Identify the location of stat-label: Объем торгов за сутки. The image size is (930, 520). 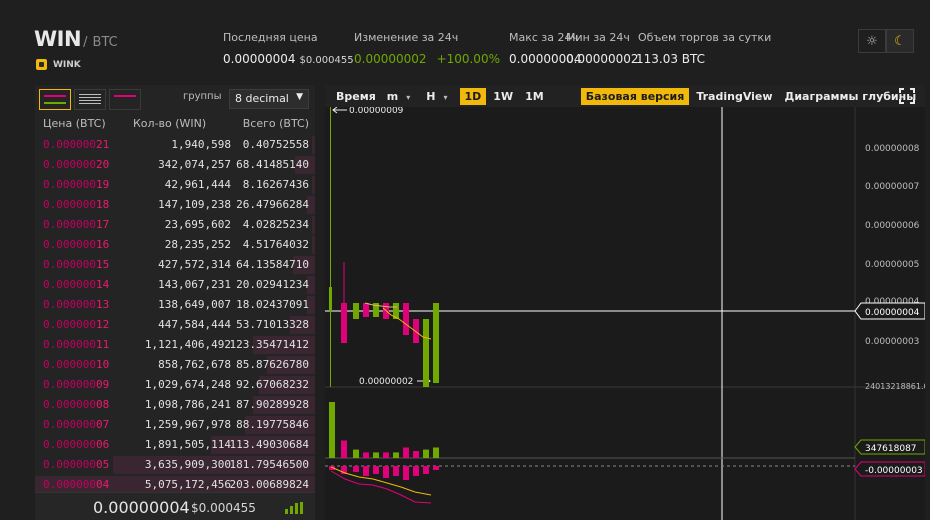
(705, 37).